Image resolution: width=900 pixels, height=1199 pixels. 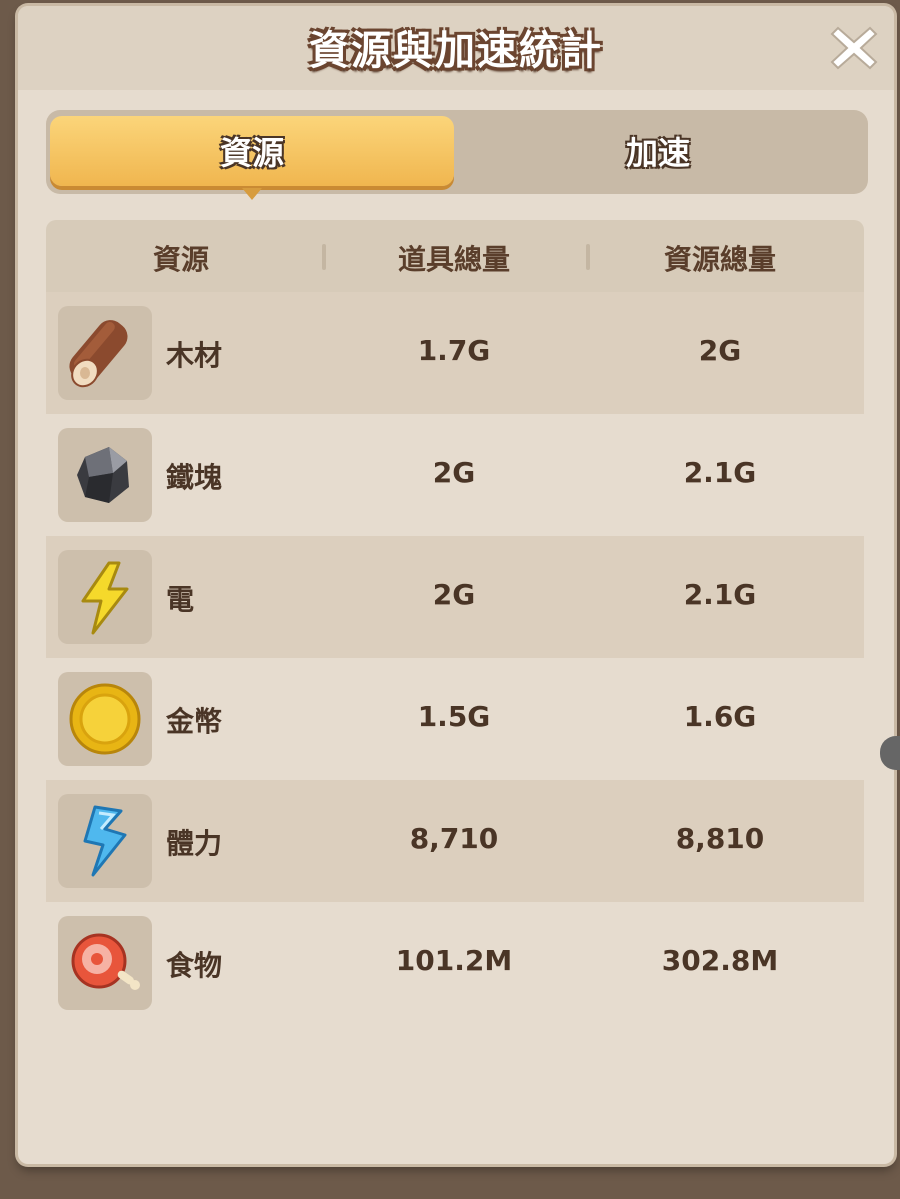 I want to click on resource-total: 2G, so click(x=720, y=350).